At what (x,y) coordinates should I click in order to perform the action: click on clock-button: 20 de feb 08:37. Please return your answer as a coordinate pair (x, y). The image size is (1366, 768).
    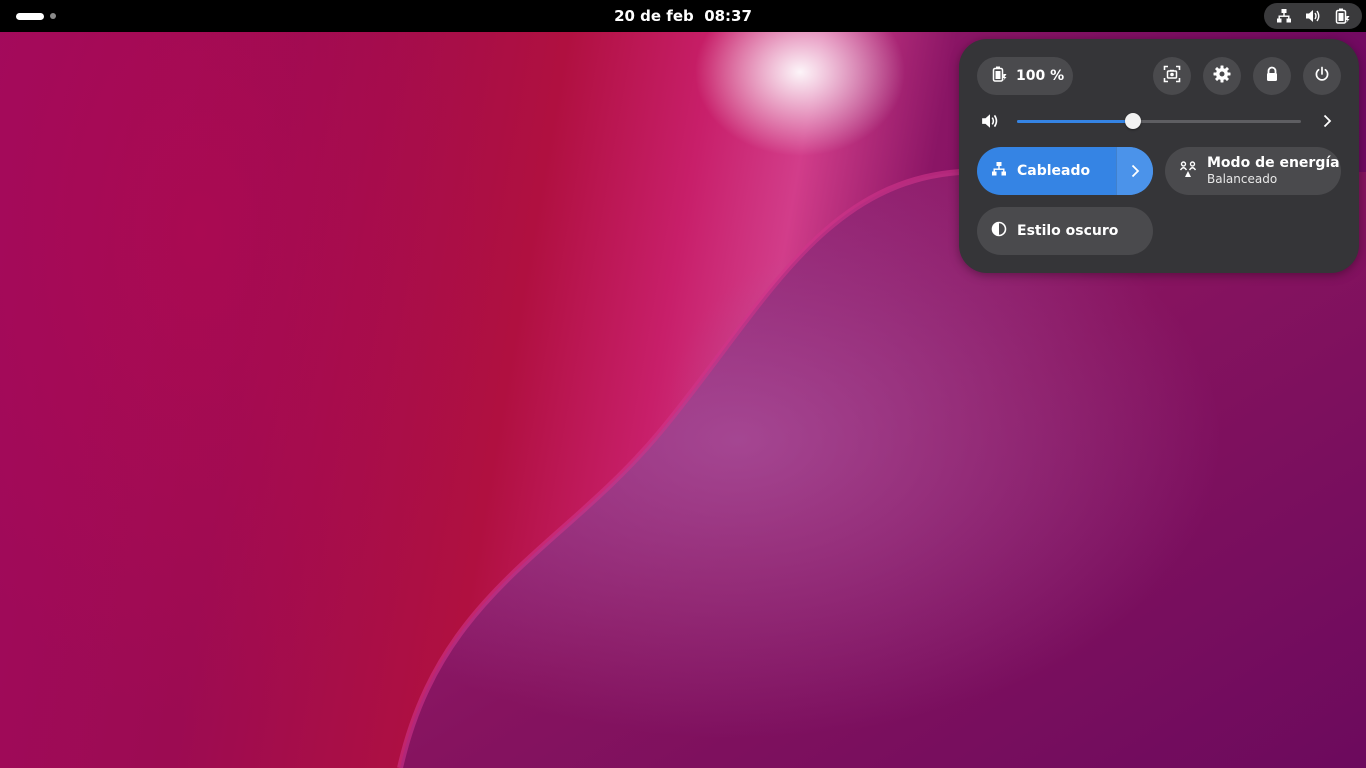
    Looking at the image, I should click on (683, 16).